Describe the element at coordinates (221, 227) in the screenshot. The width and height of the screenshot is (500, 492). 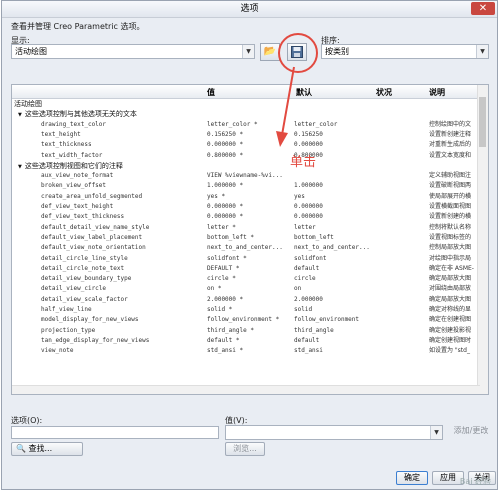
I see `option-value-cell: letter *` at that location.